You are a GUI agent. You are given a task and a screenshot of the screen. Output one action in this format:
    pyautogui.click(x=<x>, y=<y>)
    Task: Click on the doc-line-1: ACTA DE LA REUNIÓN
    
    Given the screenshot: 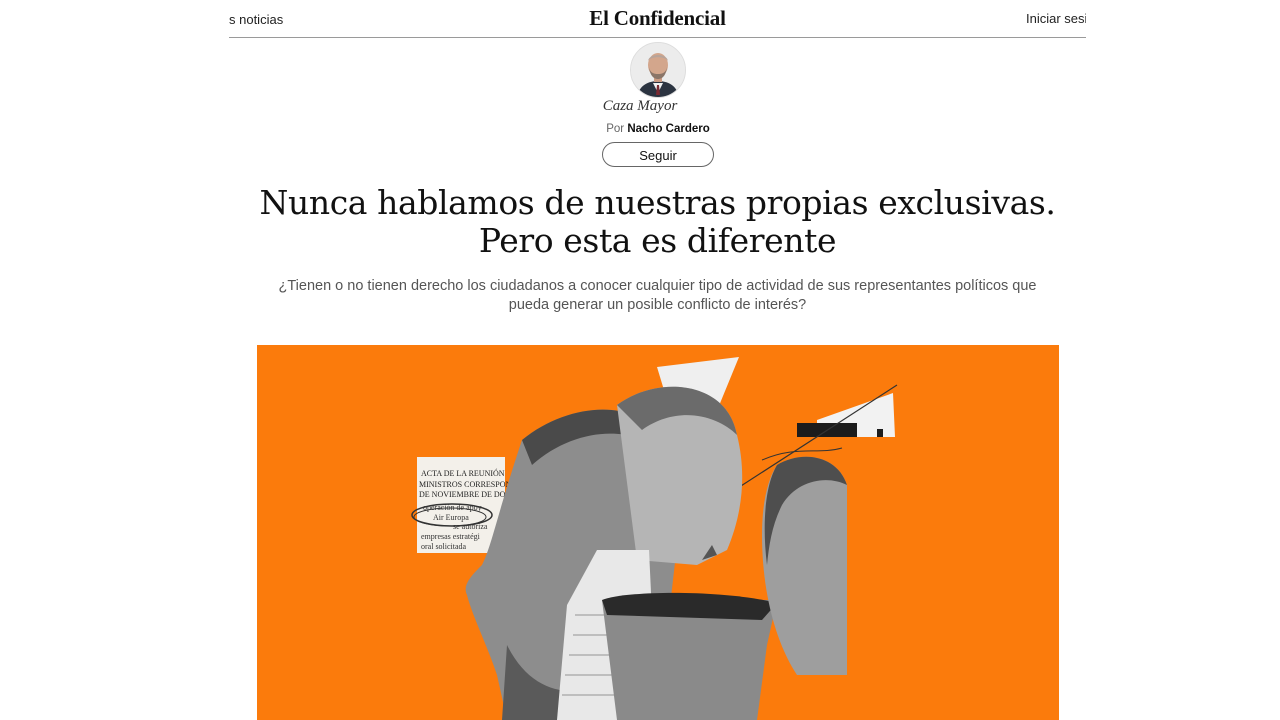 What is the action you would take?
    pyautogui.click(x=463, y=473)
    